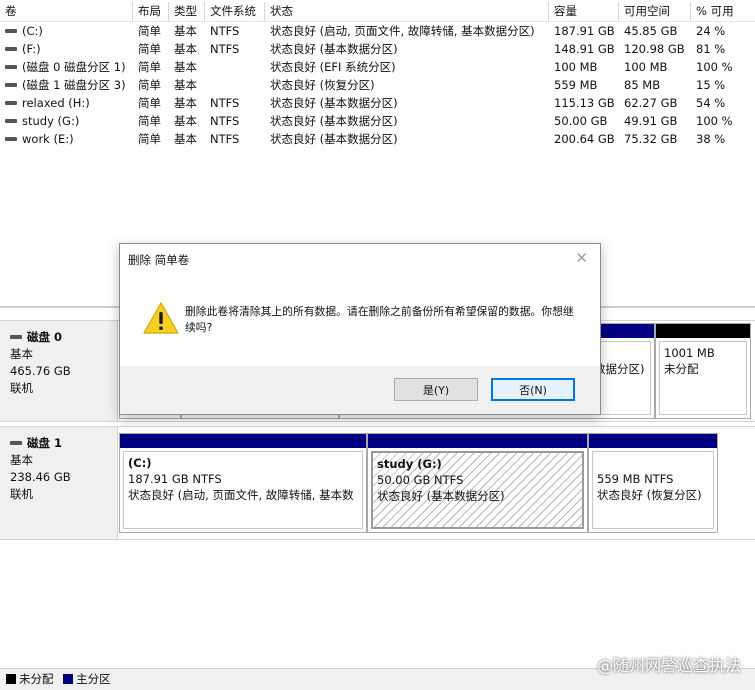 The height and width of the screenshot is (690, 755). What do you see at coordinates (51, 121) in the screenshot?
I see `volume-name: study (G:)` at bounding box center [51, 121].